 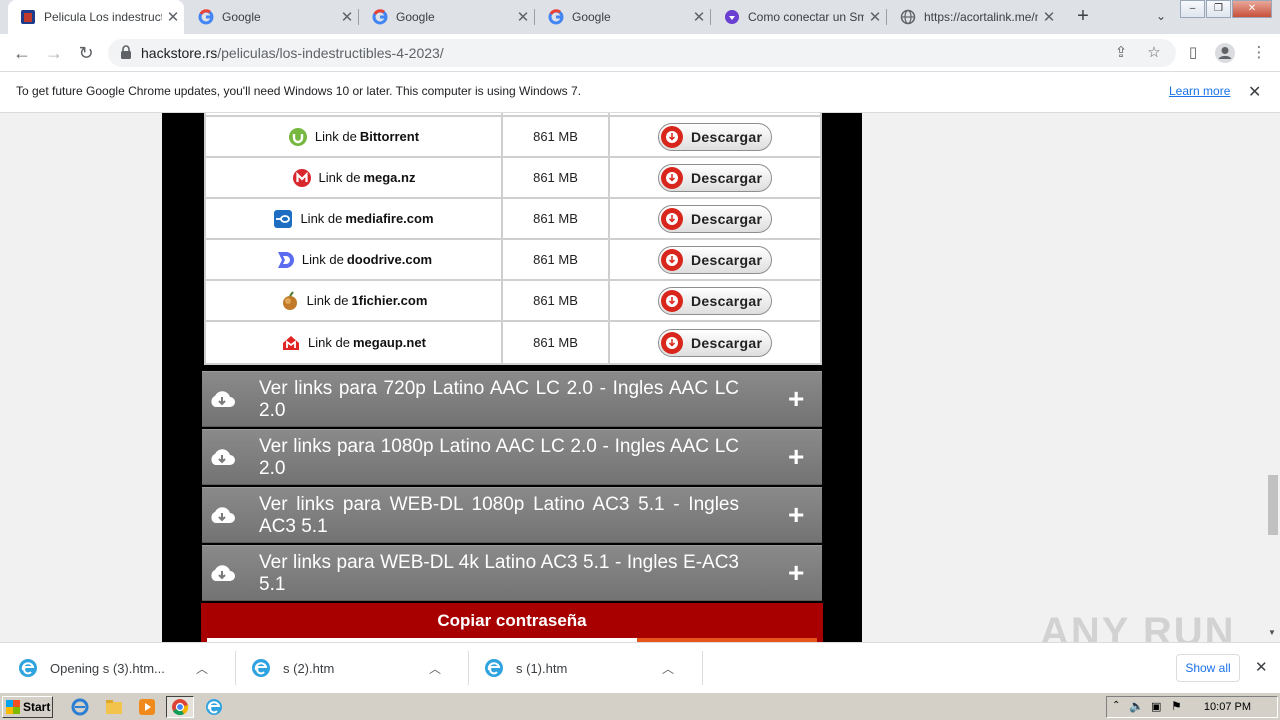 I want to click on bookmark-star-icon: ☆, so click(x=1154, y=53).